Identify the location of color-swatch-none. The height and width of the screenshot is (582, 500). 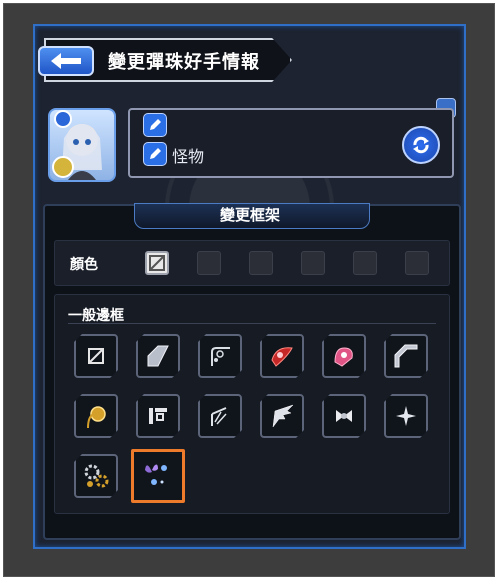
(157, 263).